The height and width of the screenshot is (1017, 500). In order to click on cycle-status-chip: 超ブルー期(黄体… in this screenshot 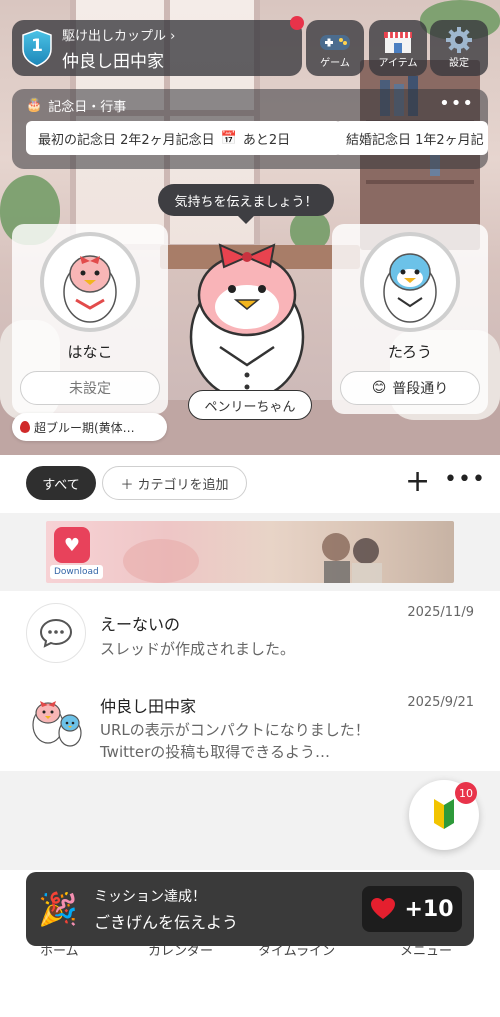, I will do `click(89, 427)`.